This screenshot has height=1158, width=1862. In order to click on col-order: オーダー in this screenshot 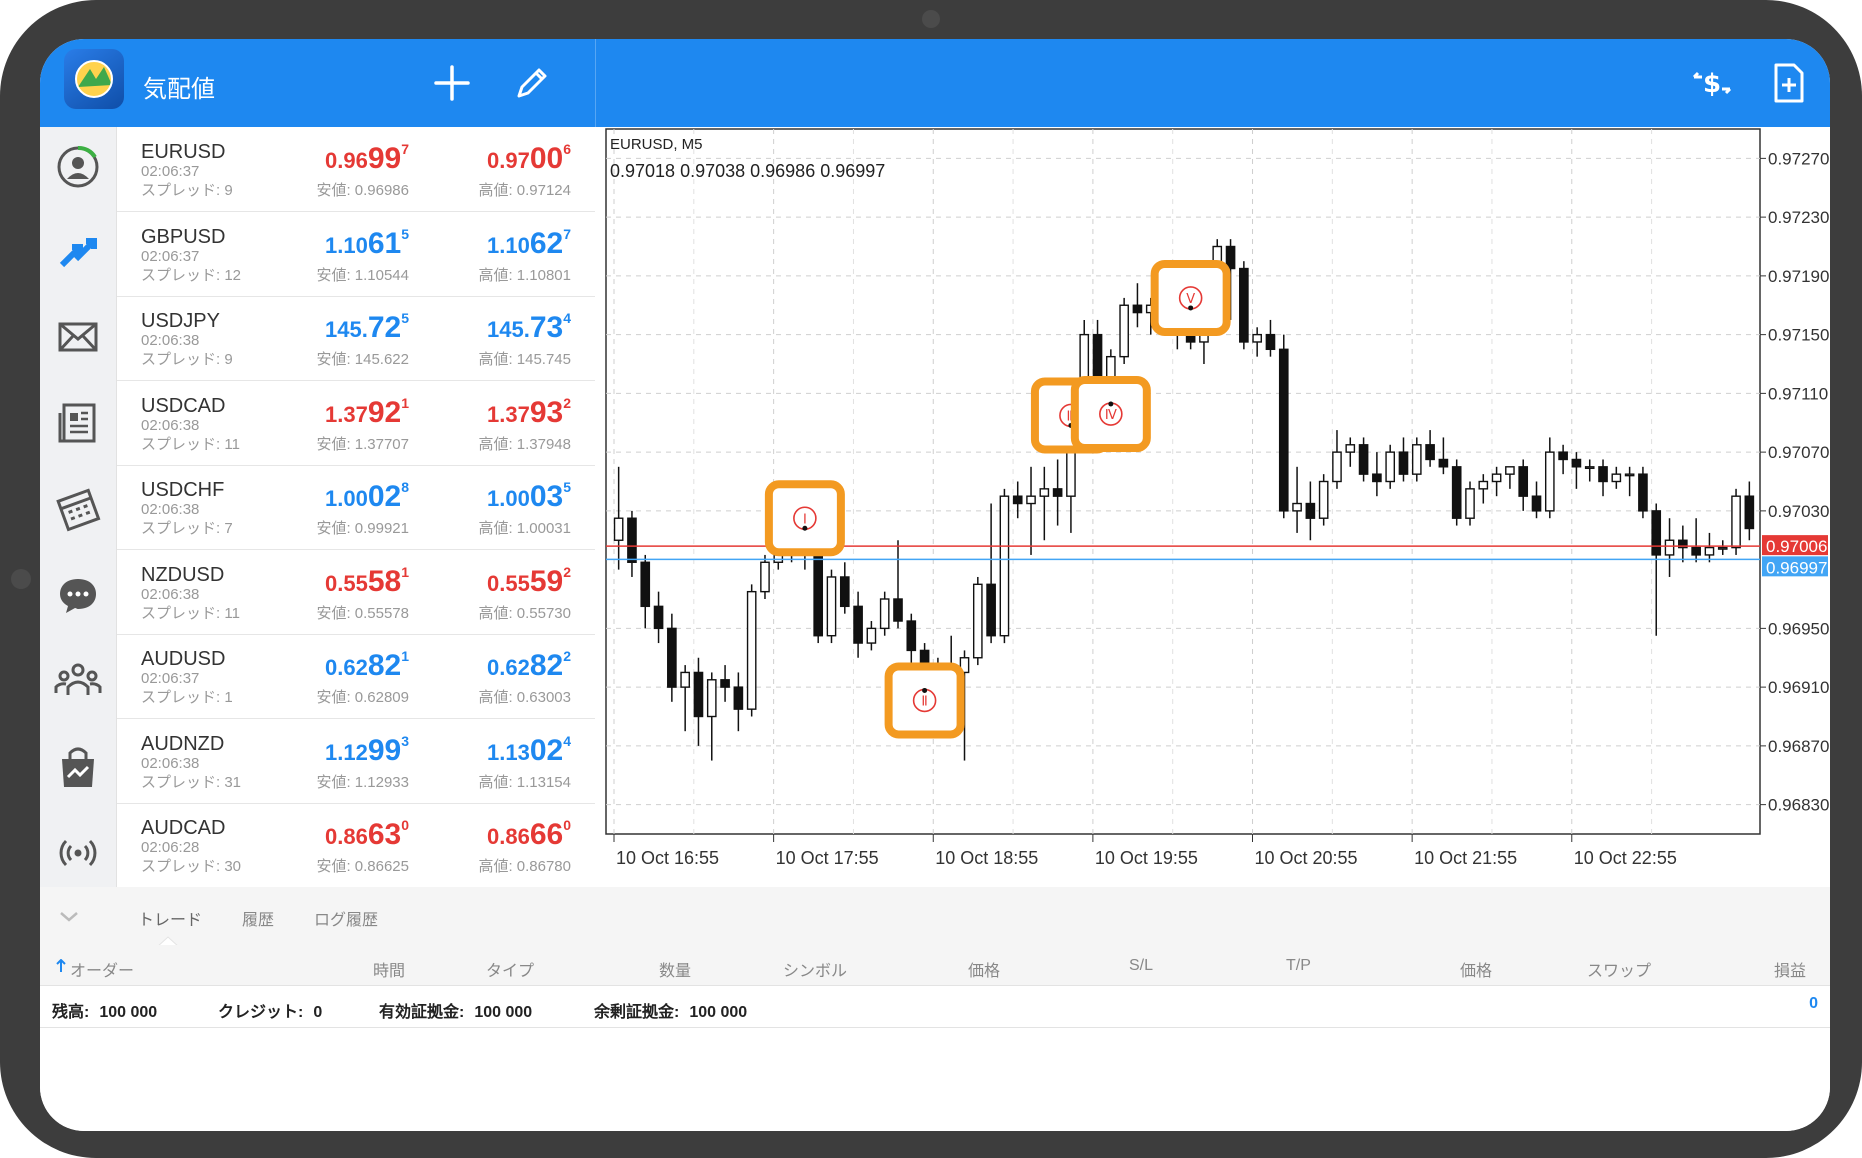, I will do `click(102, 969)`.